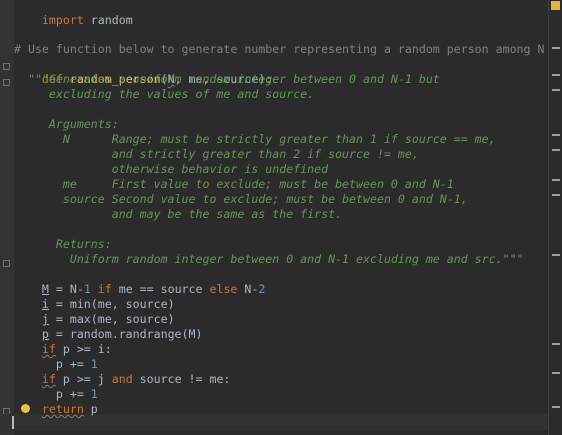 Image resolution: width=562 pixels, height=435 pixels. What do you see at coordinates (181, 379) in the screenshot?
I see `expr: source != me:` at bounding box center [181, 379].